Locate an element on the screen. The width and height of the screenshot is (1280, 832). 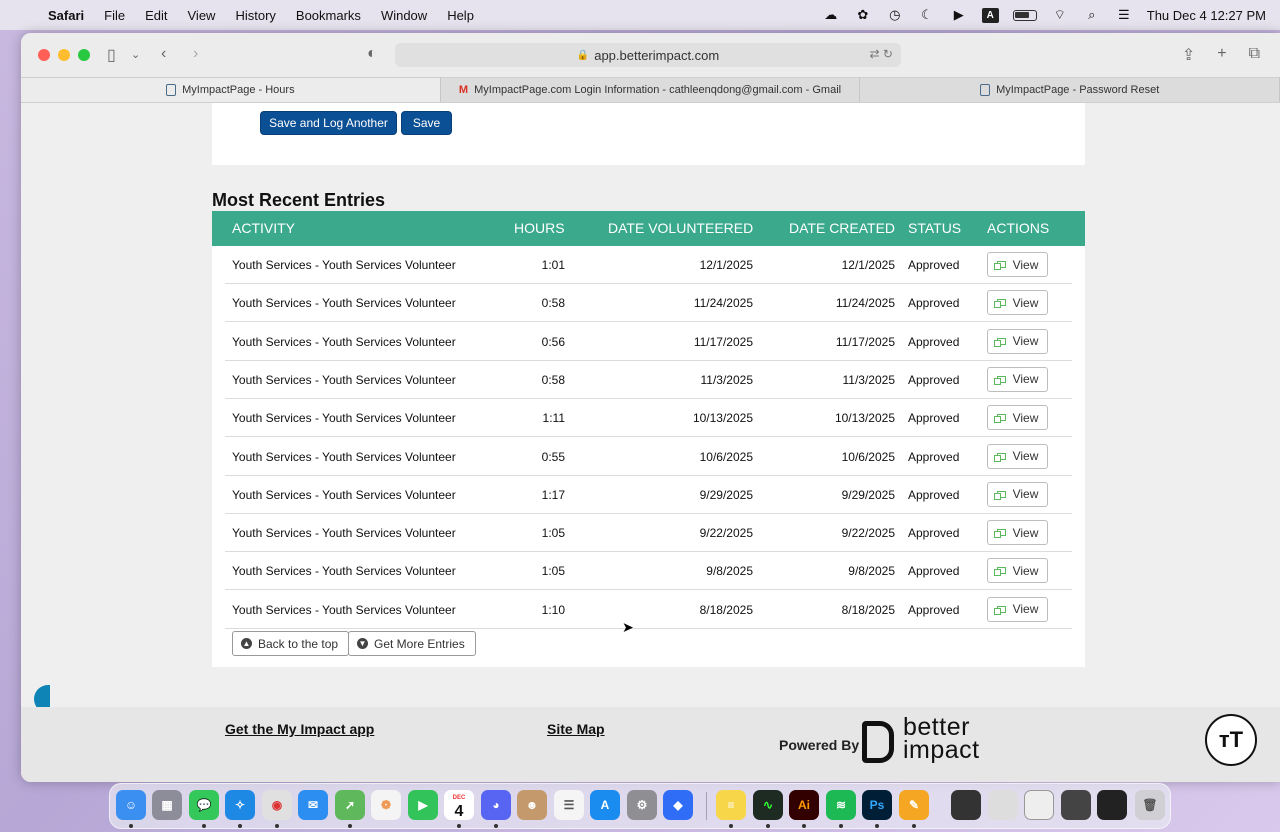
system-settings-icon: ⚙ is located at coordinates (642, 805).